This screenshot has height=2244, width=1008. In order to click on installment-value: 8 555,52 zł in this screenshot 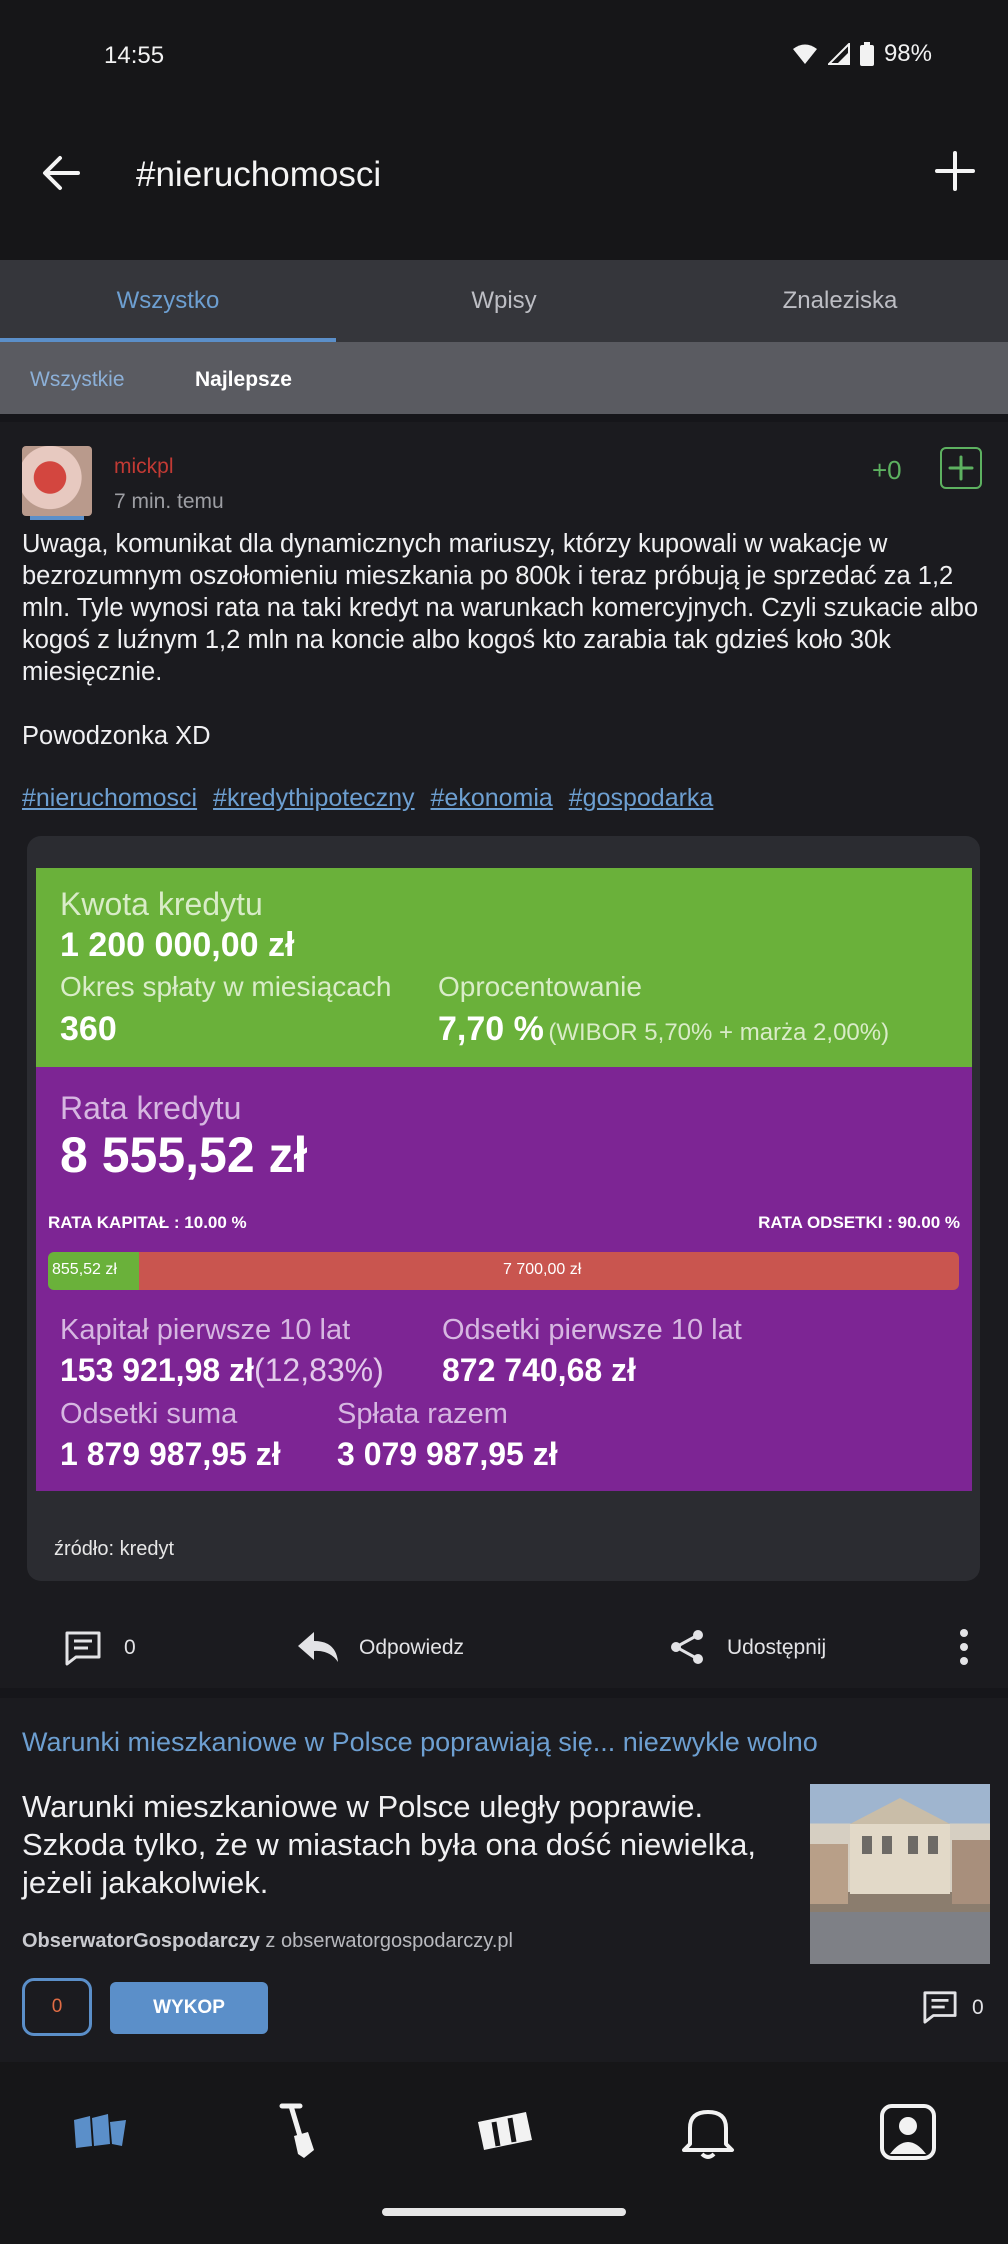, I will do `click(184, 1155)`.